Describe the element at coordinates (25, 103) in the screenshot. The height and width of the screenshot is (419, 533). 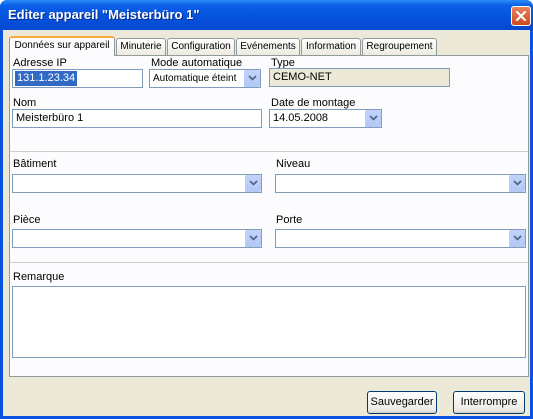
I see `name-label: Nom` at that location.